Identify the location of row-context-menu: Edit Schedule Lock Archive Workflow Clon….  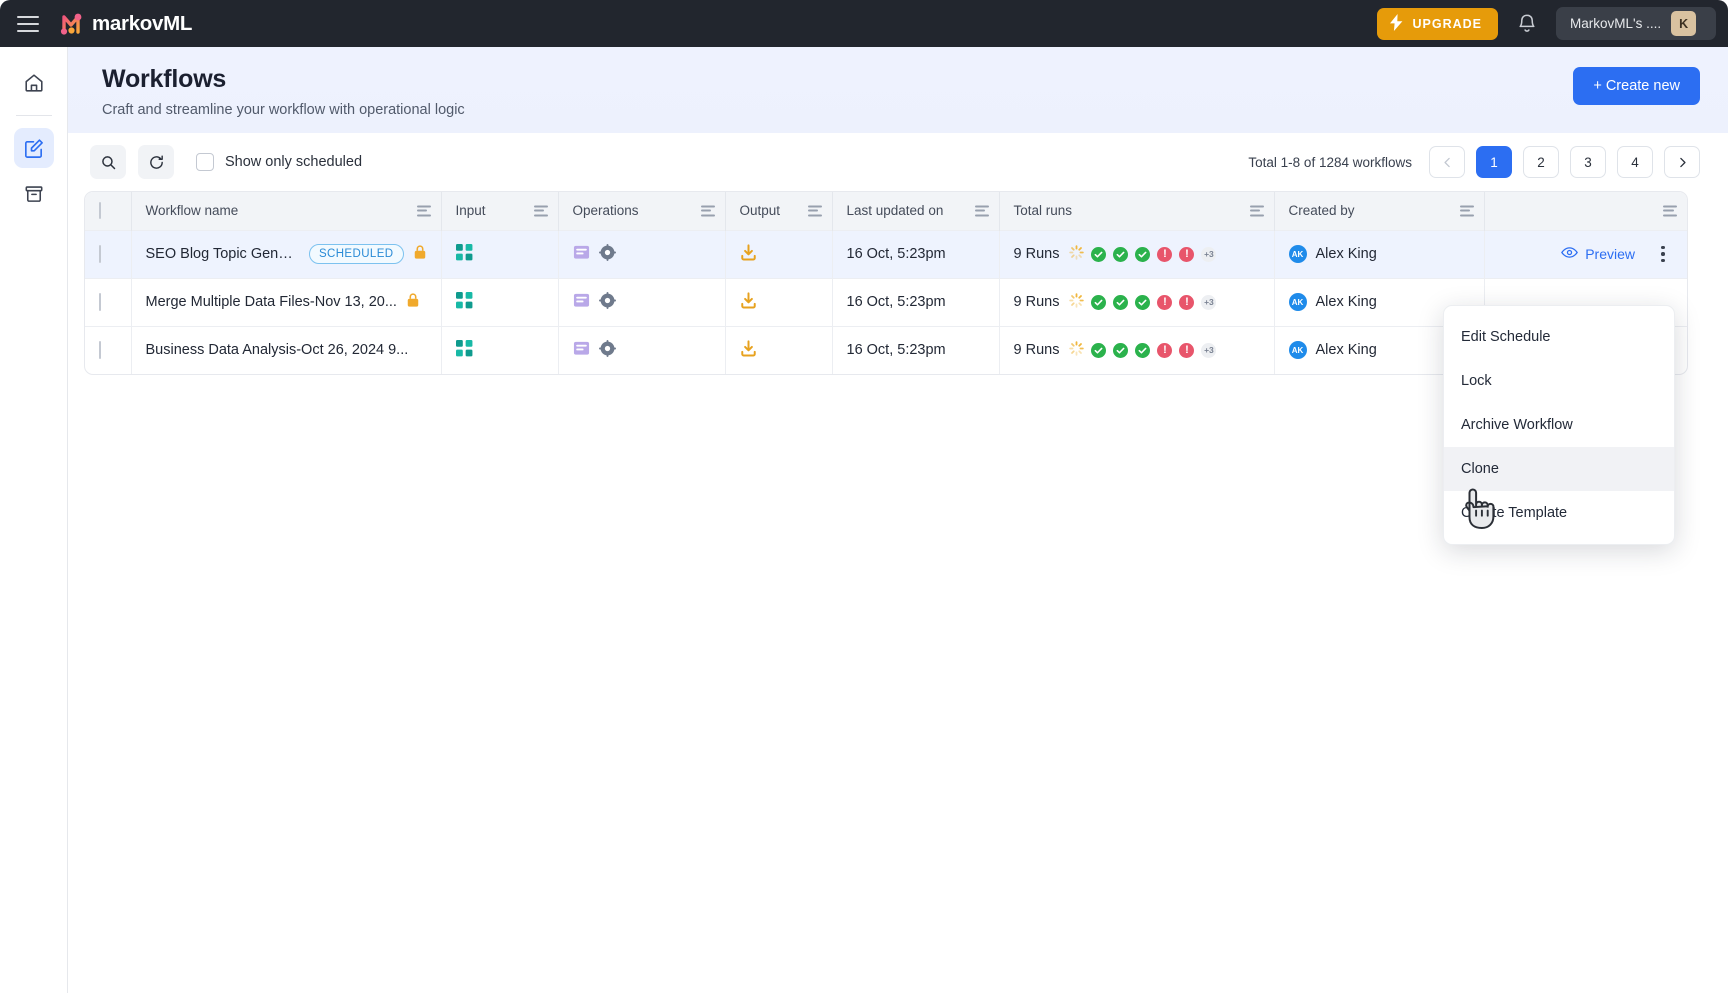
(1559, 425).